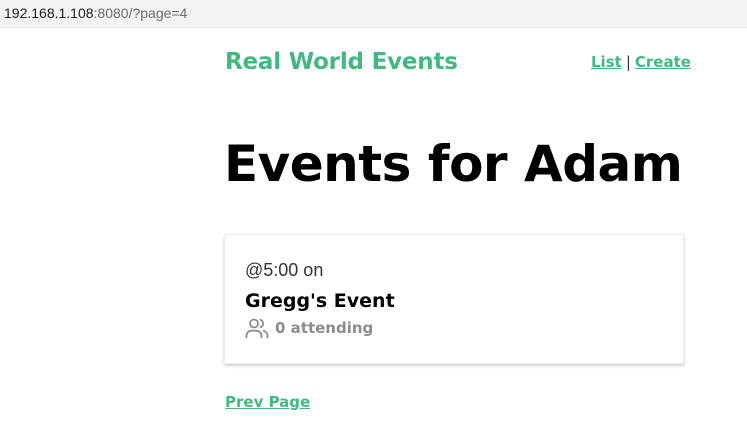 The height and width of the screenshot is (445, 747). I want to click on event-title: Gregg's Event, so click(320, 301).